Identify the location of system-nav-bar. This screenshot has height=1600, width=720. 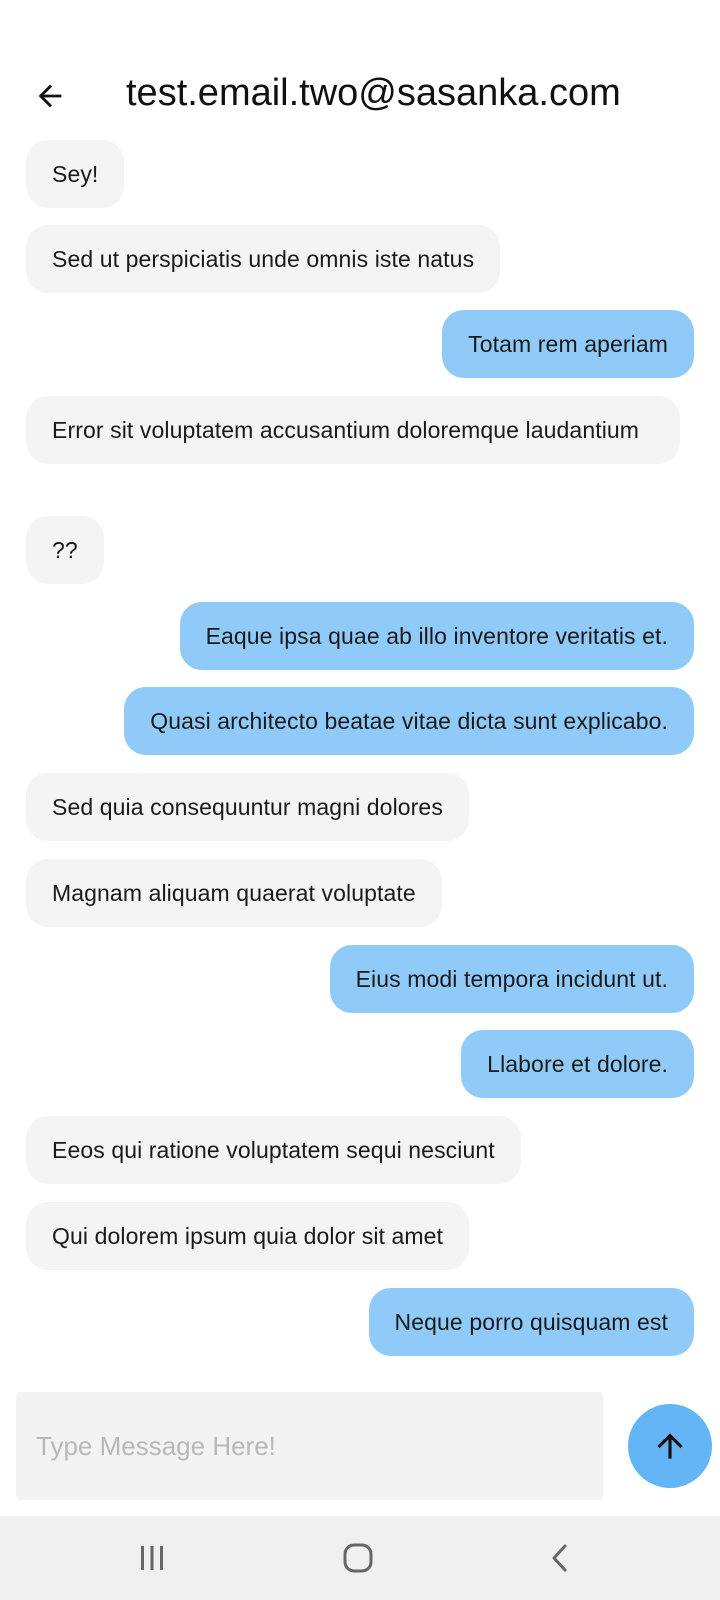
(360, 1558).